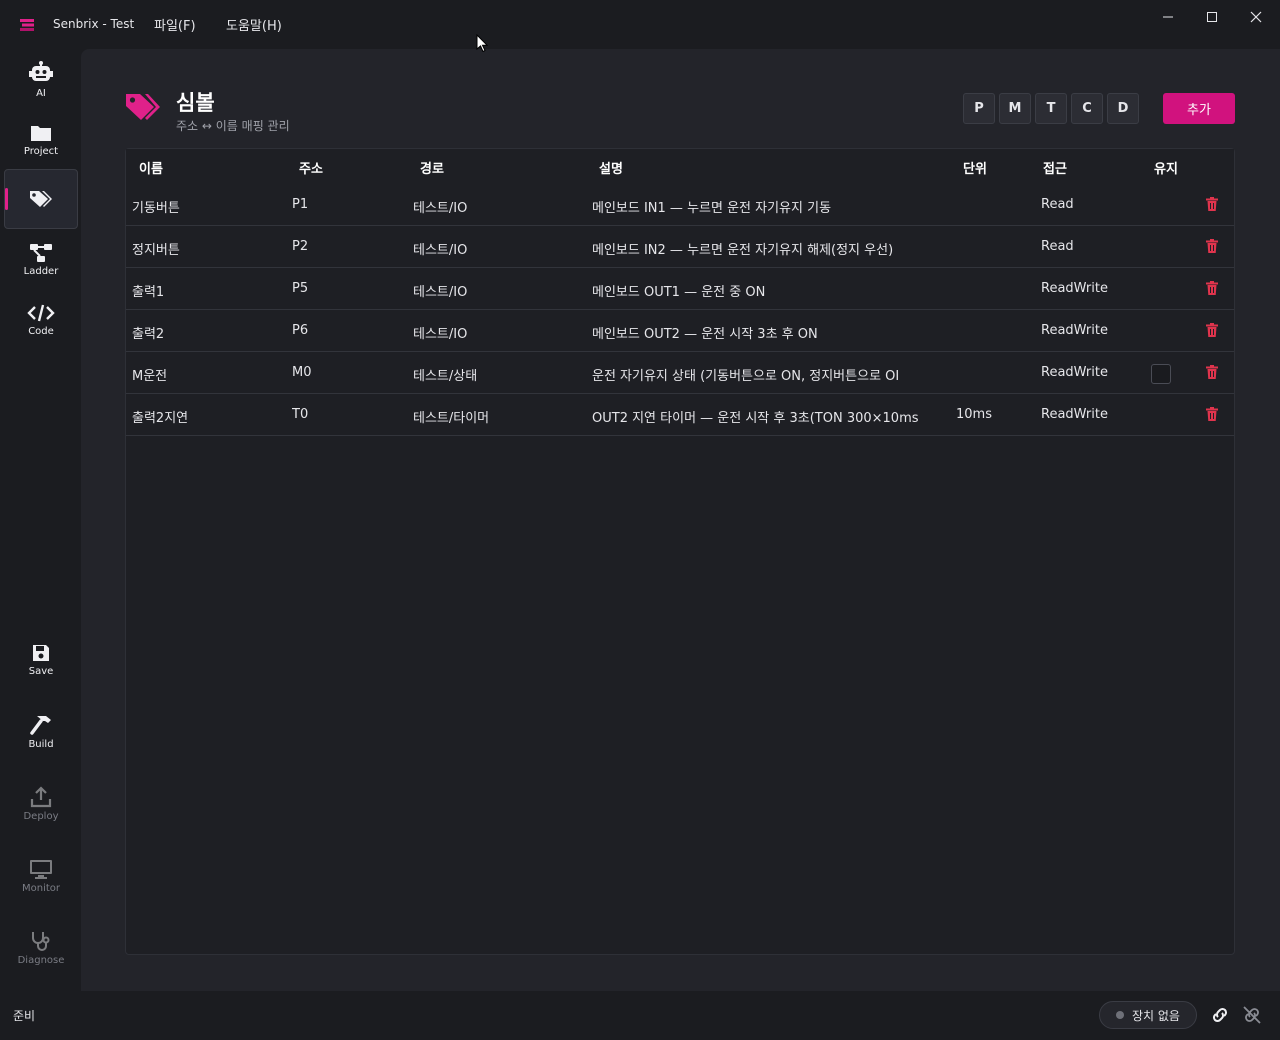 Image resolution: width=1280 pixels, height=1040 pixels. What do you see at coordinates (770, 374) in the screenshot?
I see `cell-description: 운전 자기유지 상태 (기동버튼으로 ON, 정지버튼으로 OI` at bounding box center [770, 374].